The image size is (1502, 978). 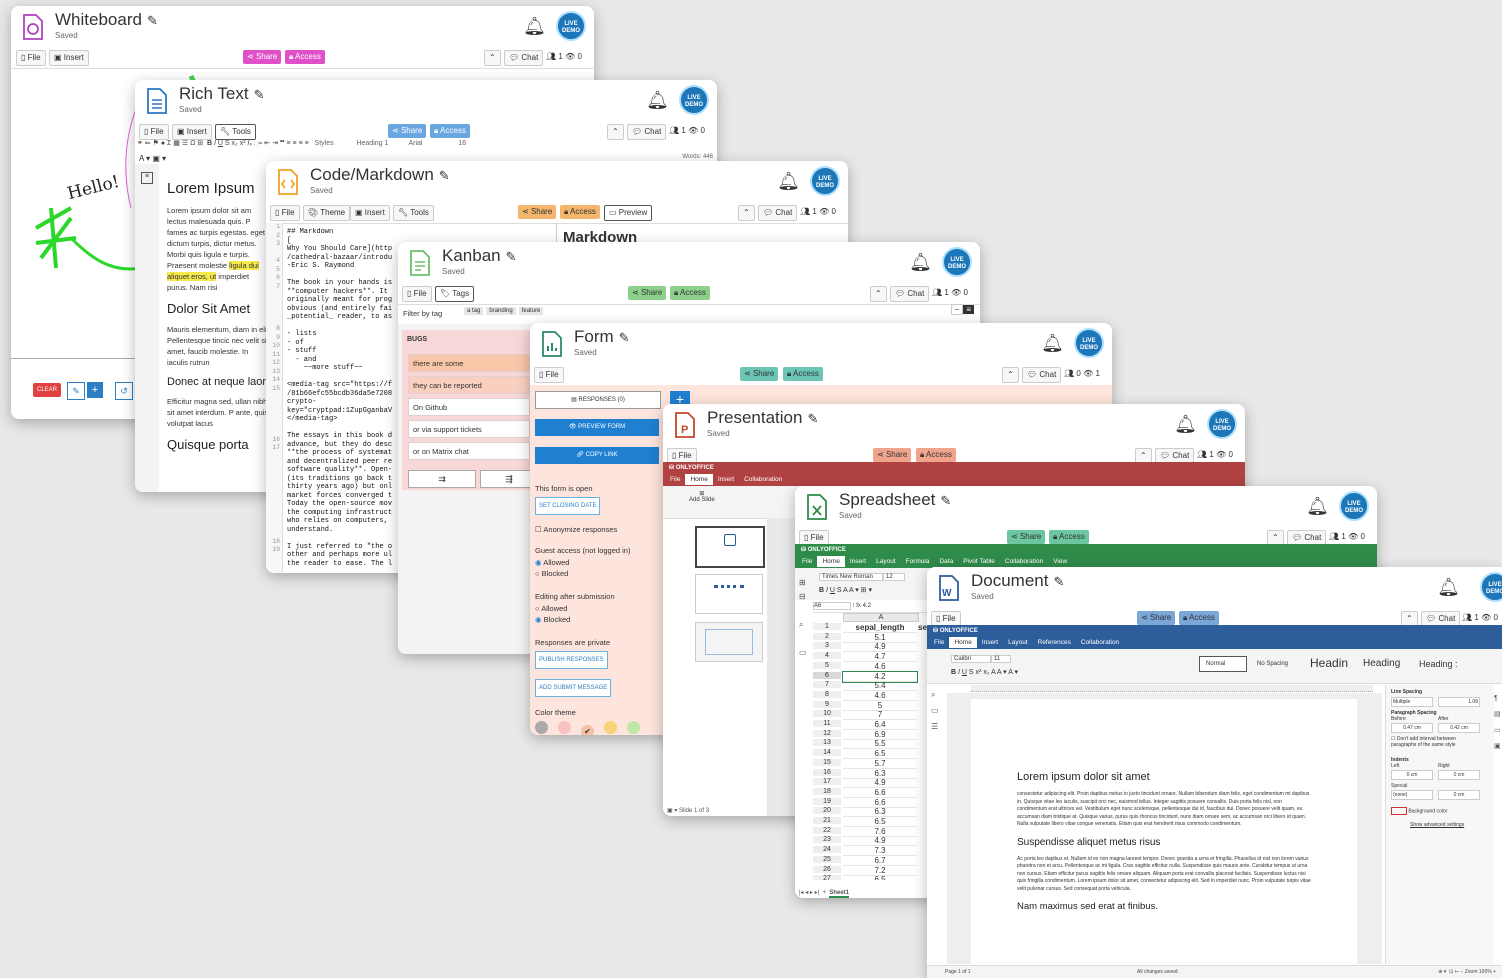 What do you see at coordinates (962, 309) in the screenshot?
I see `view-toggle: − ≡` at bounding box center [962, 309].